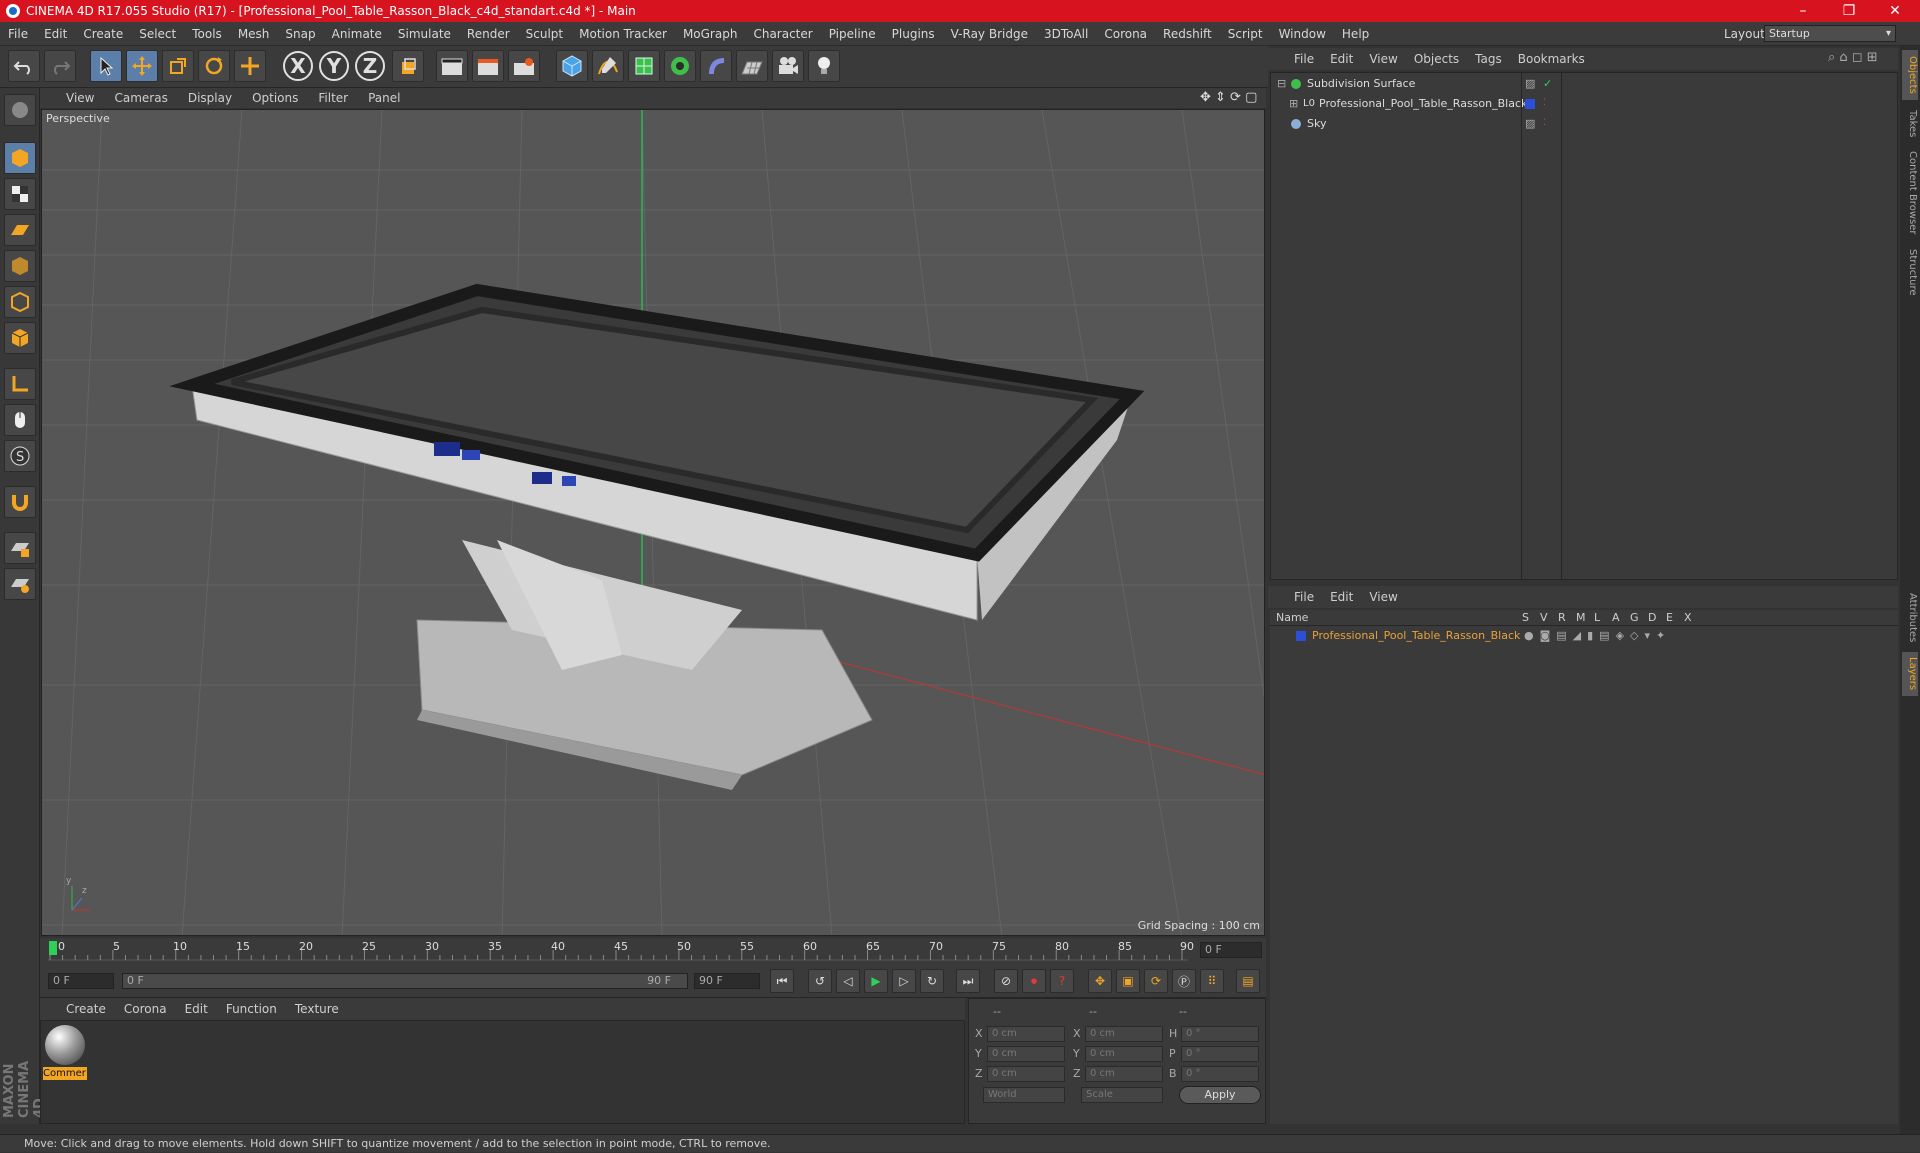  Describe the element at coordinates (1849, 11) in the screenshot. I see `maximize-button: ❐` at that location.